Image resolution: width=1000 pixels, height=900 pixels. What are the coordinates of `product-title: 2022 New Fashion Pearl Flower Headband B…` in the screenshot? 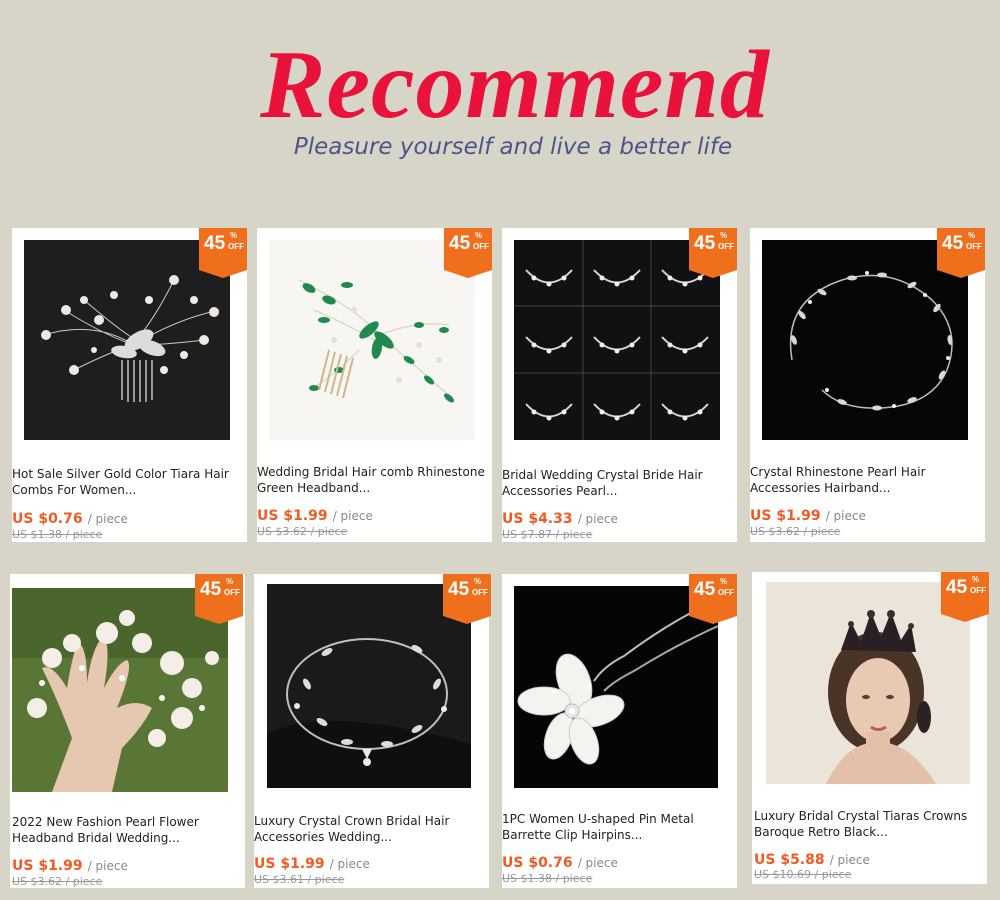 It's located at (128, 830).